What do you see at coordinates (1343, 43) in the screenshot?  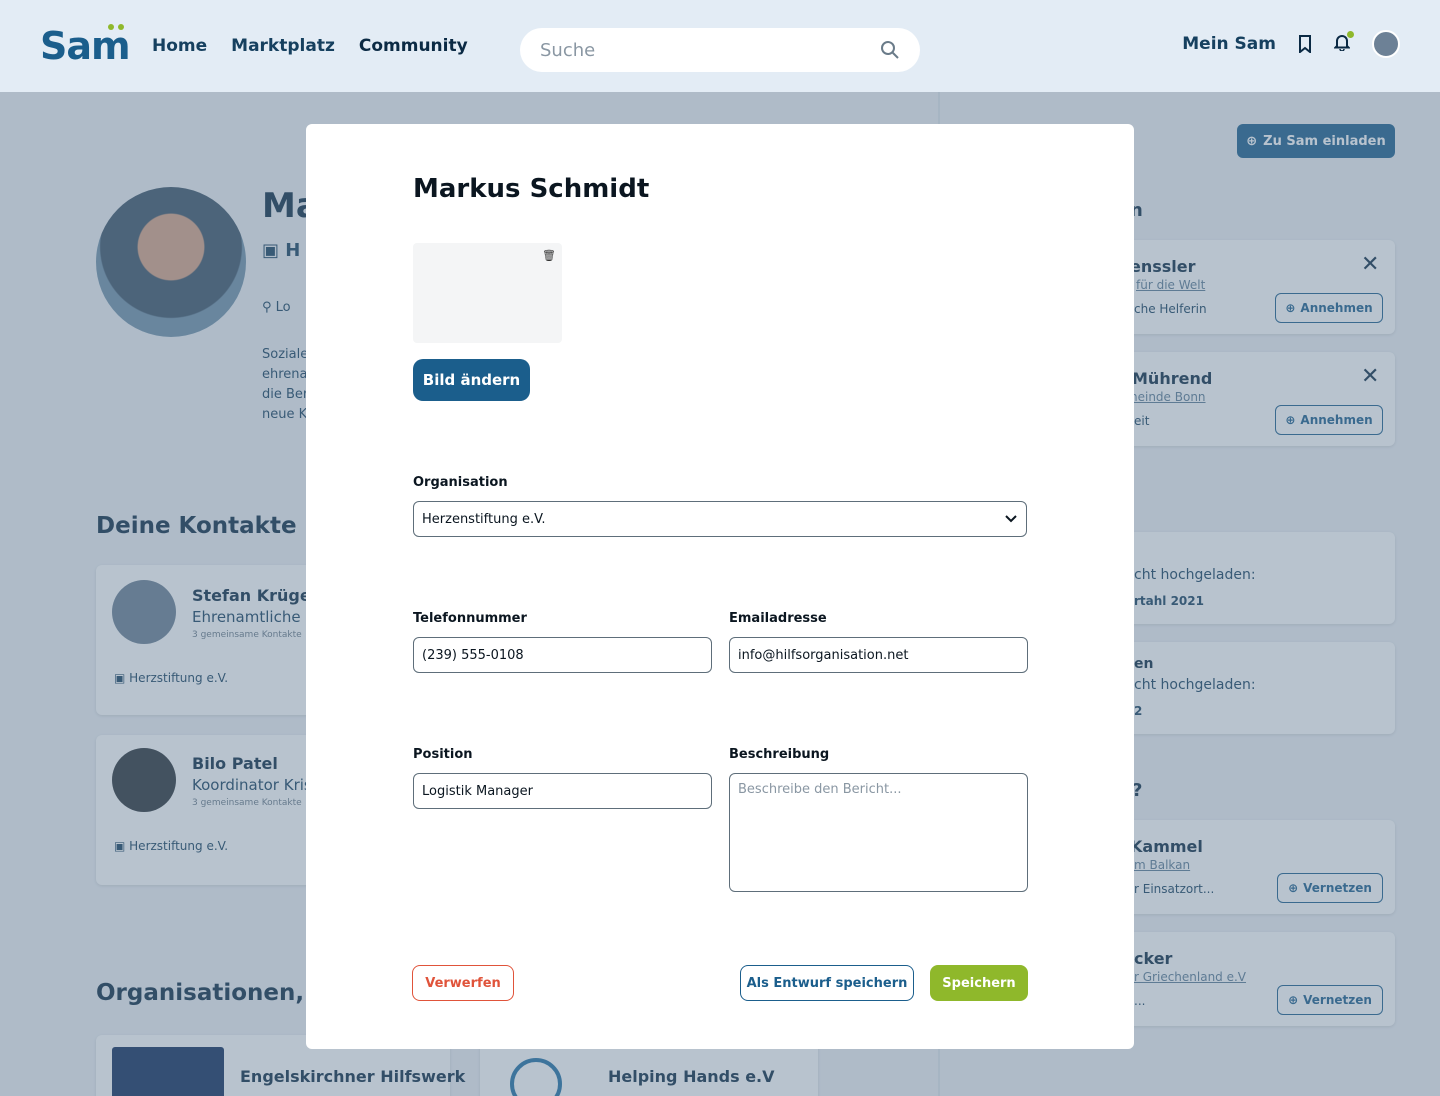 I see `notification-bell` at bounding box center [1343, 43].